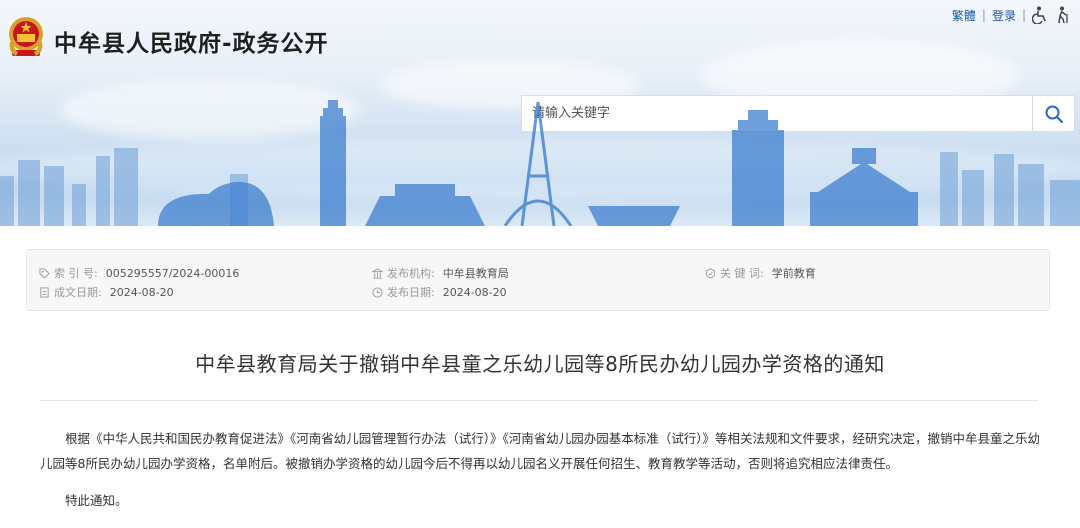 This screenshot has height=528, width=1080. What do you see at coordinates (710, 273) in the screenshot?
I see `shield-check-icon` at bounding box center [710, 273].